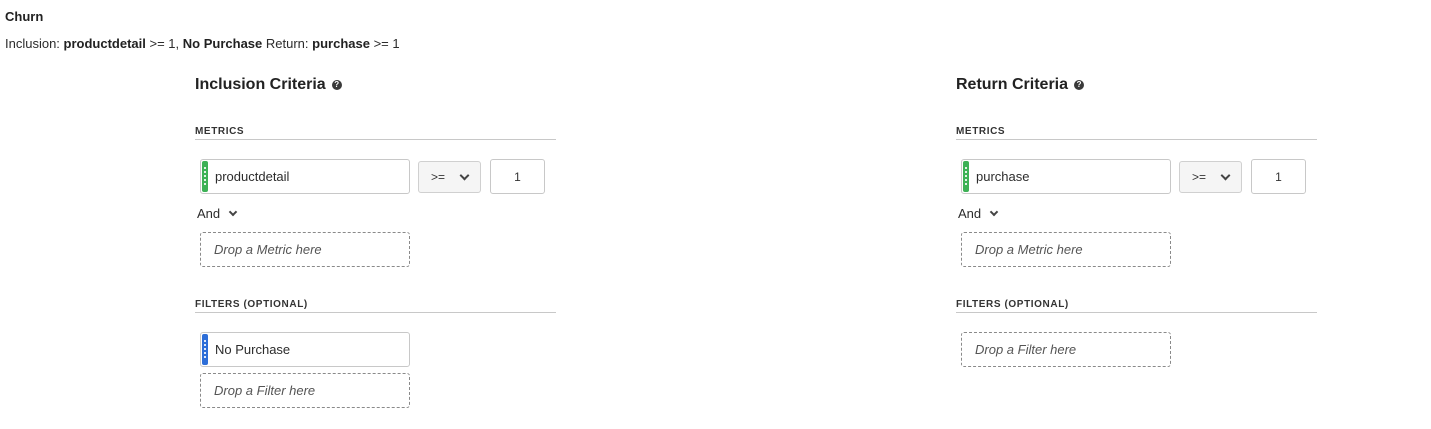 This screenshot has height=429, width=1431. What do you see at coordinates (386, 43) in the screenshot?
I see `summary-return-condition: >= 1` at bounding box center [386, 43].